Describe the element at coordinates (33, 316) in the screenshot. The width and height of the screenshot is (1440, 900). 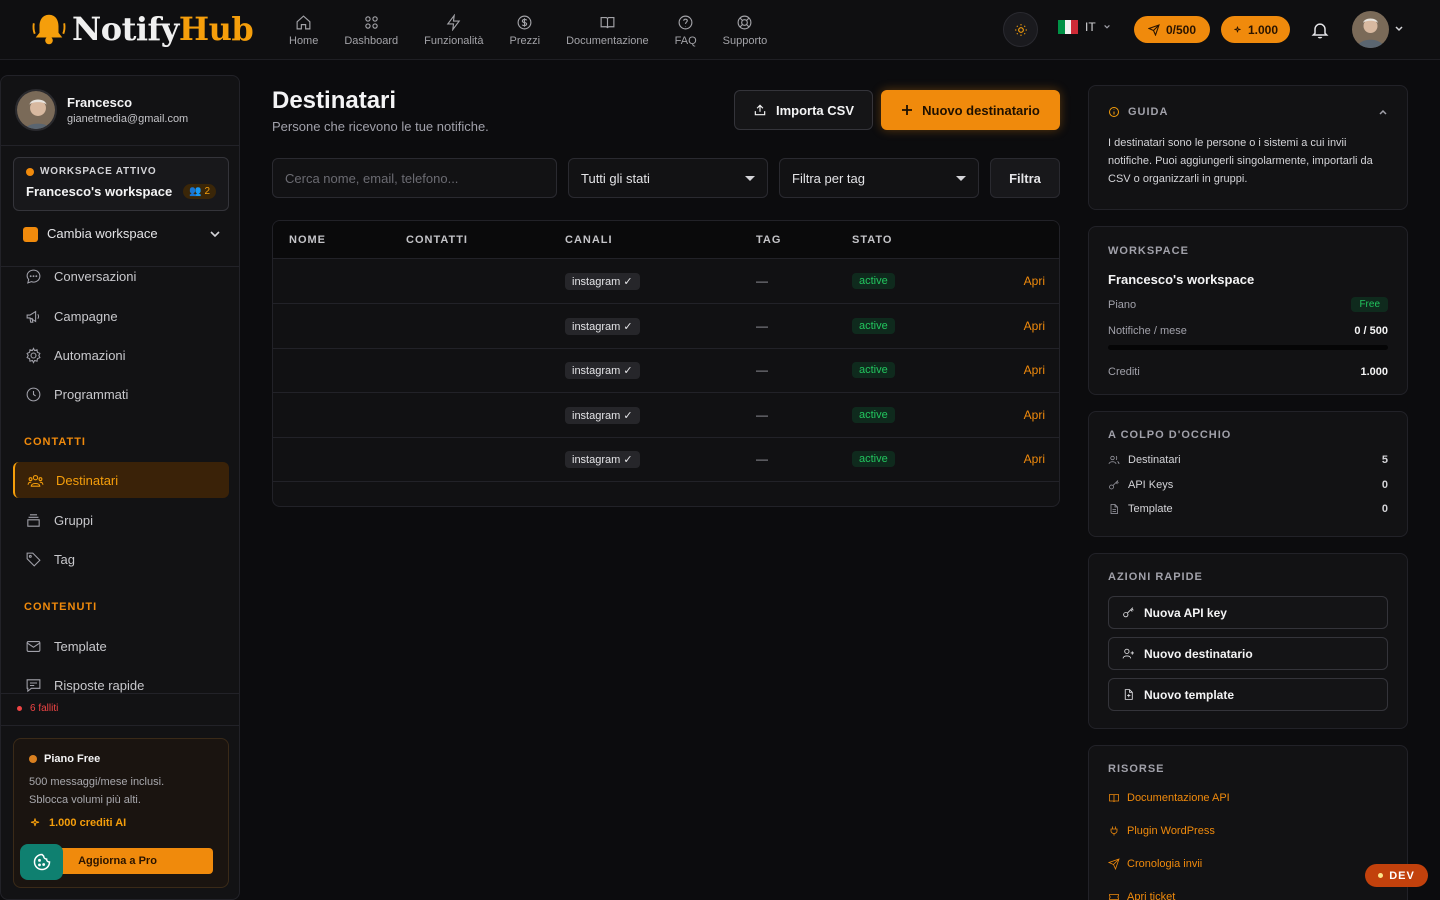
I see `megaphone-icon` at that location.